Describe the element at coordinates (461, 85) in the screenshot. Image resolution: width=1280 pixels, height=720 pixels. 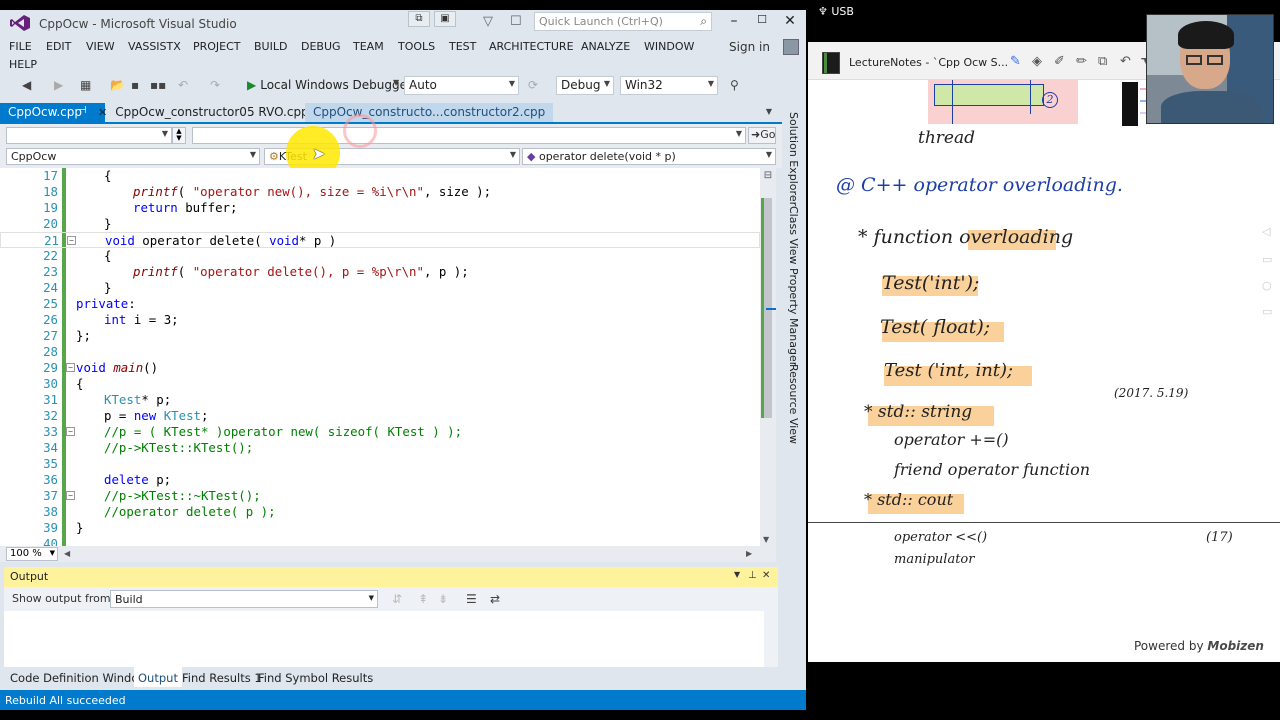
I see `auto-combo: Auto ▼` at that location.